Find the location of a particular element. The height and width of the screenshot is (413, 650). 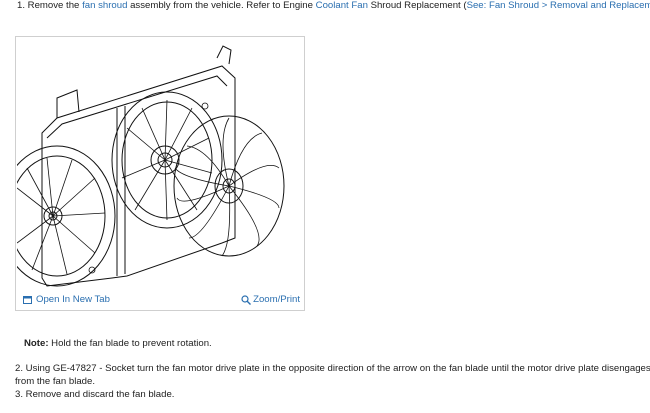

coolant-fan-link: Coolant Fan is located at coordinates (342, 5).